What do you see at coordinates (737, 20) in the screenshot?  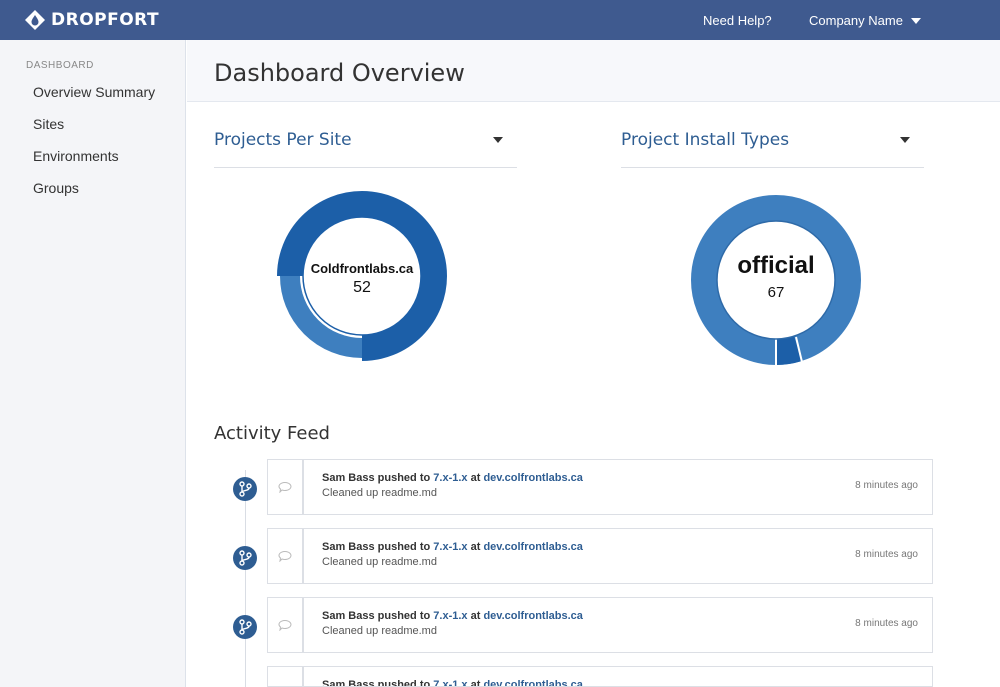 I see `need-help-link: Need Help?` at bounding box center [737, 20].